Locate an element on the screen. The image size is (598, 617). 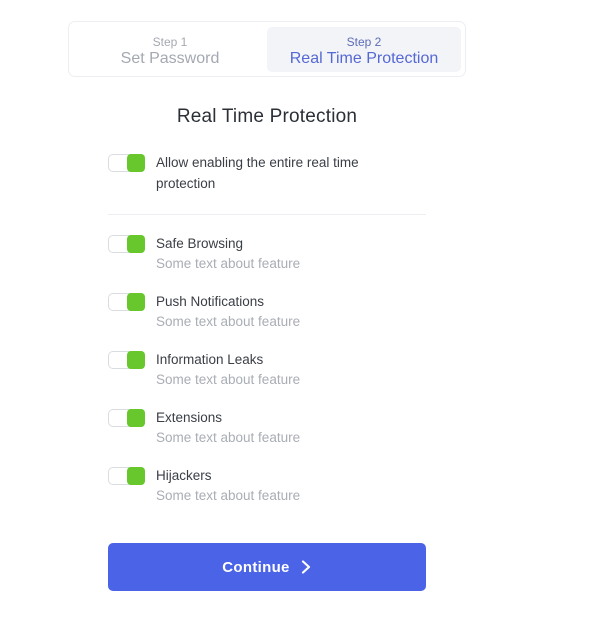
feature-title: Safe Browsing is located at coordinates (200, 243).